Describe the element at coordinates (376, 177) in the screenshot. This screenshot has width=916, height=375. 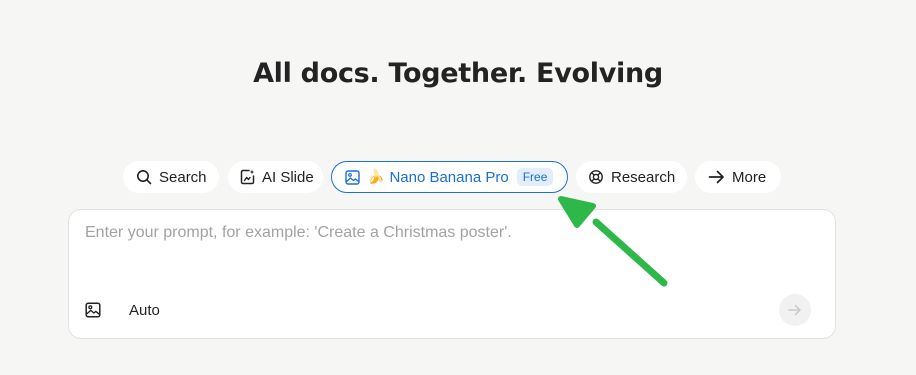
I see `banana-emoji-icon: 🍌` at that location.